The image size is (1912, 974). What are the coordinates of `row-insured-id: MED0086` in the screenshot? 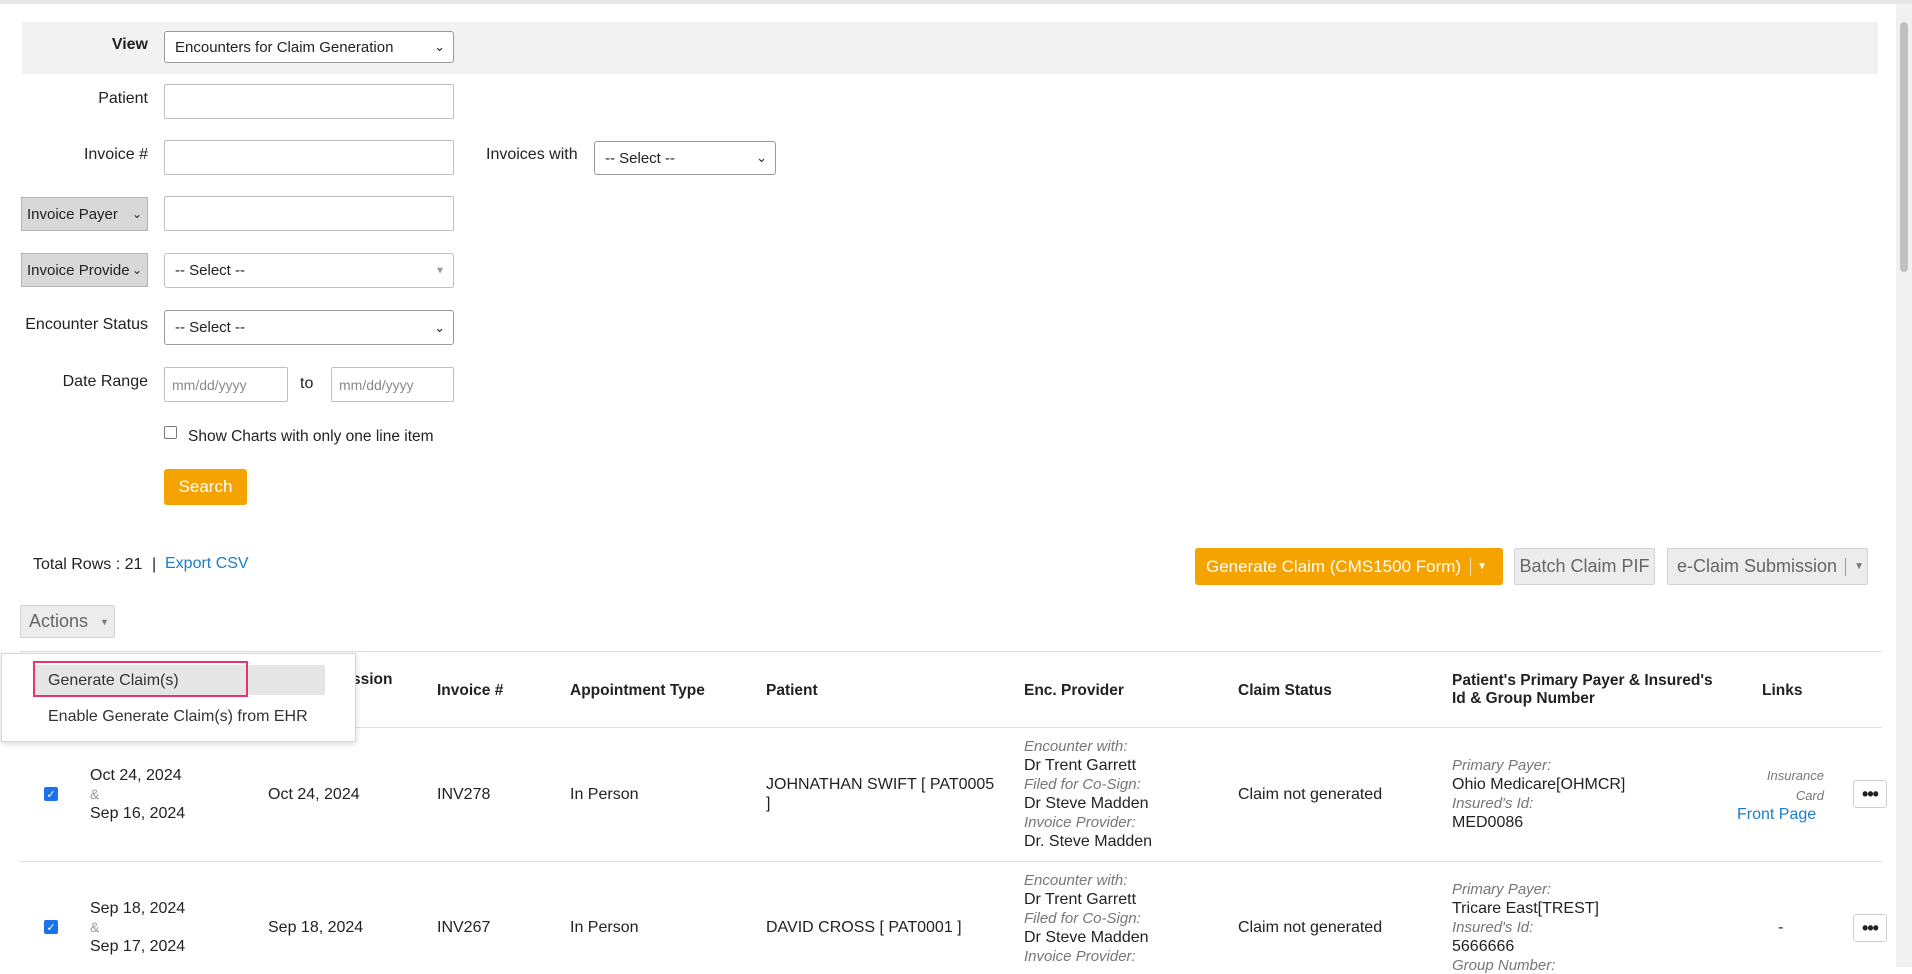 It's located at (1488, 822).